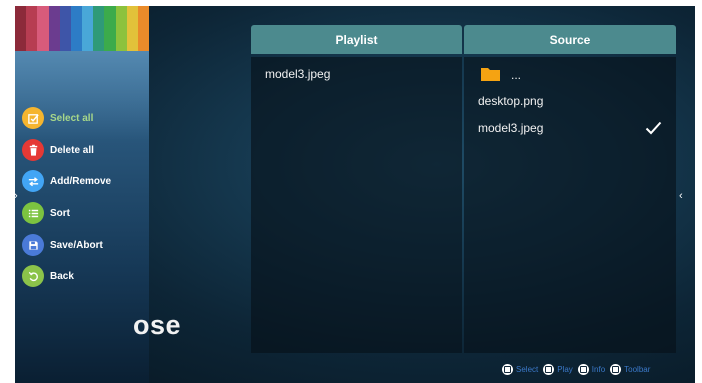 The width and height of the screenshot is (702, 383). Describe the element at coordinates (653, 128) in the screenshot. I see `check-icon` at that location.